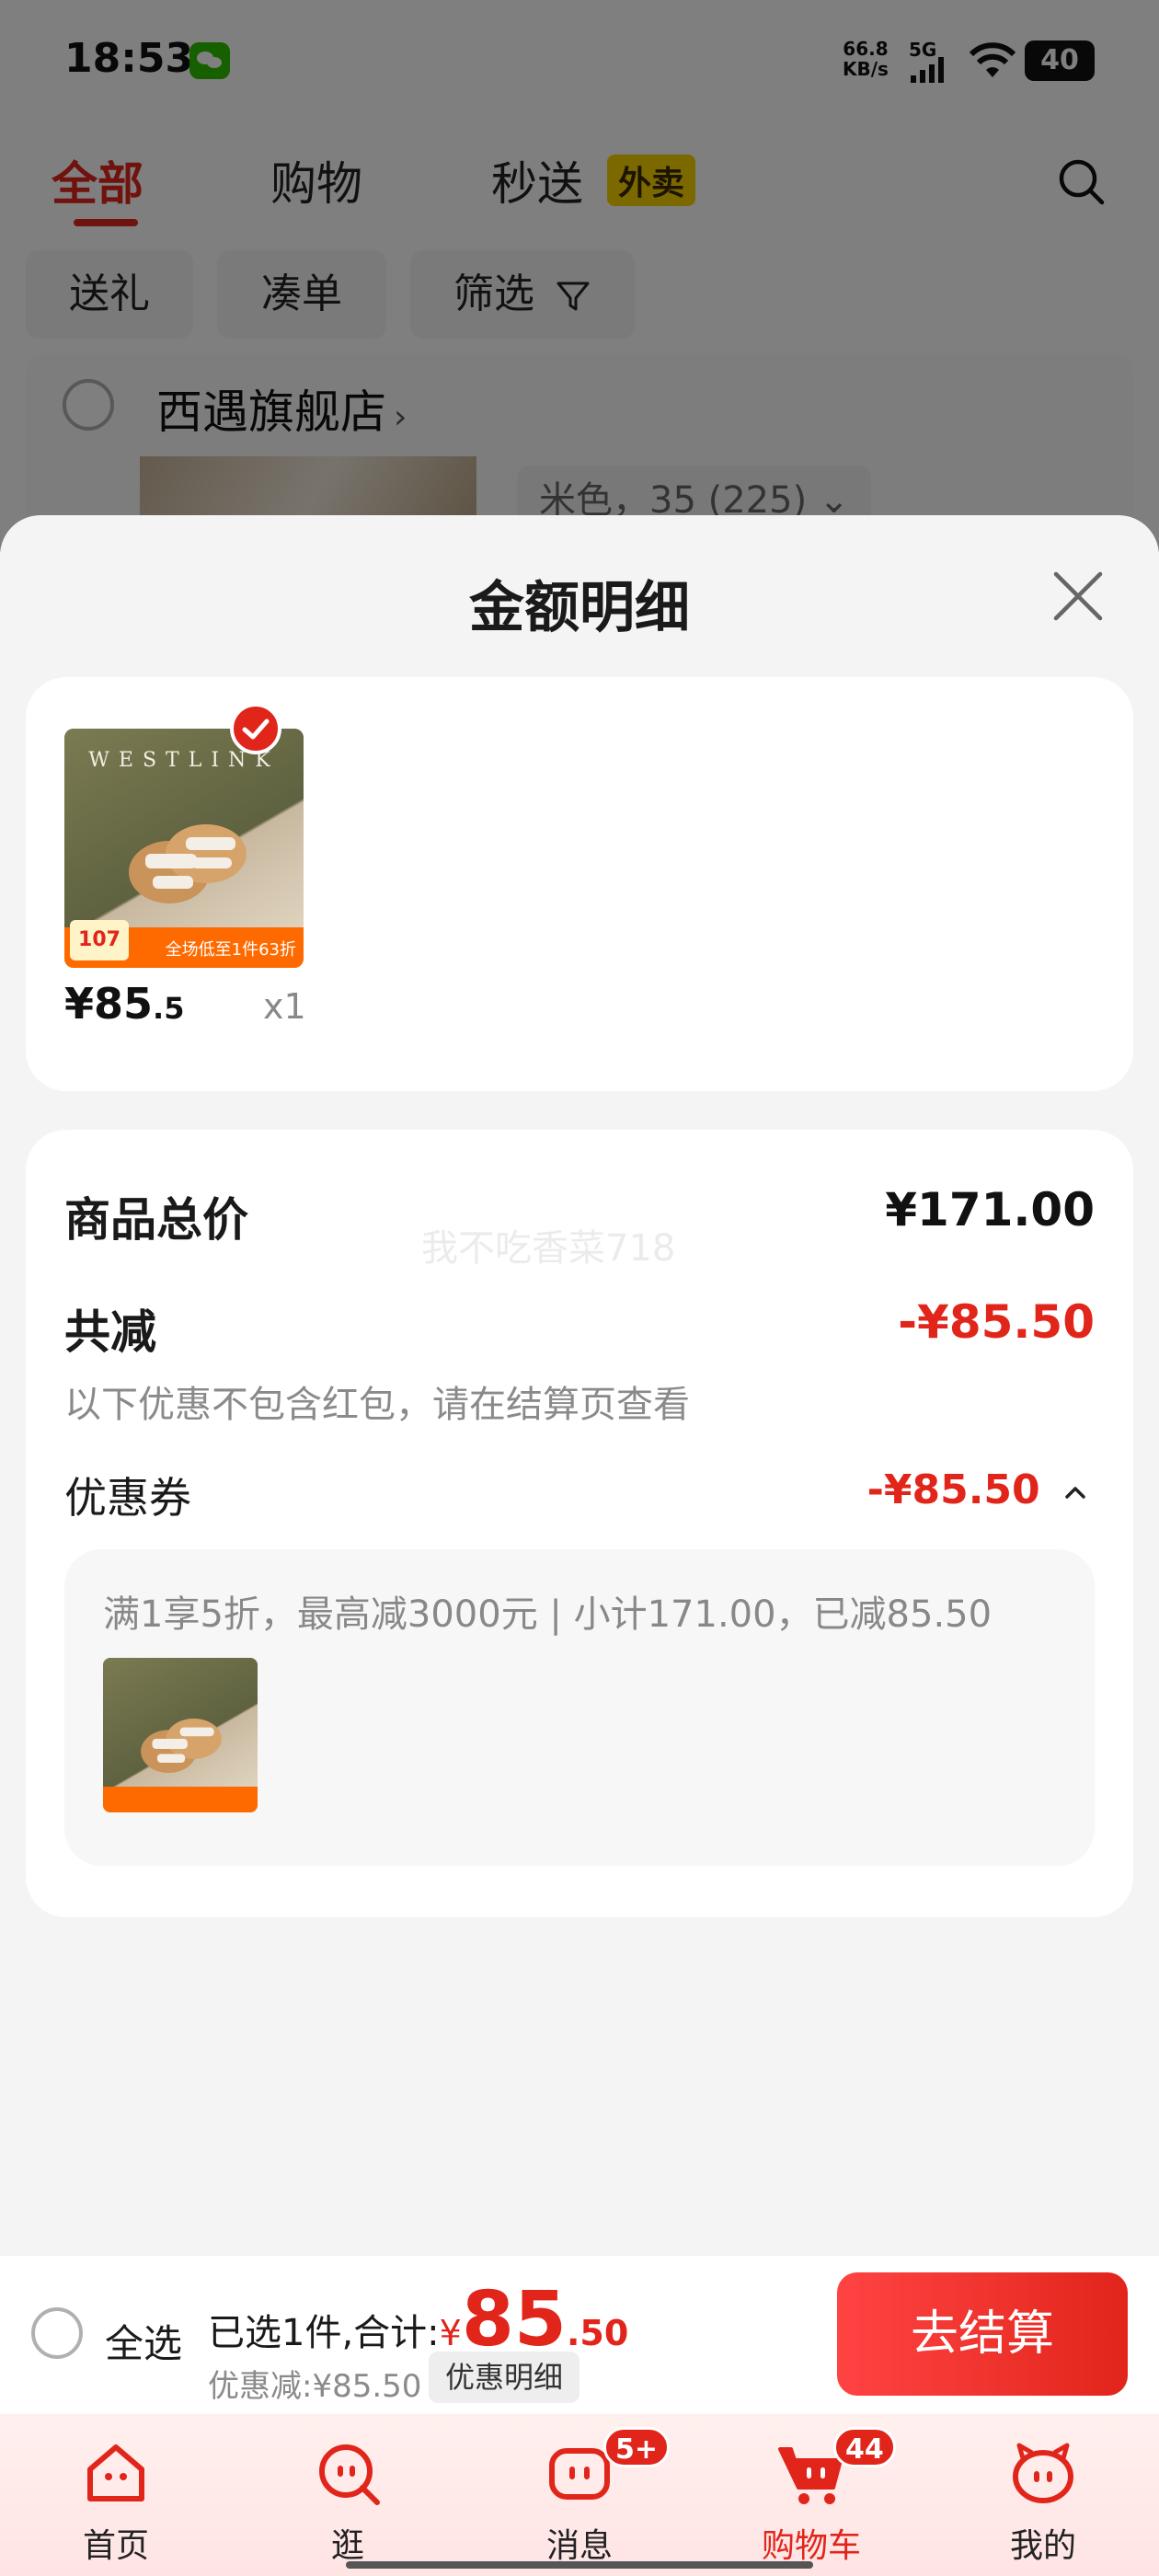  I want to click on watermark: 我不吃香菜718, so click(548, 1248).